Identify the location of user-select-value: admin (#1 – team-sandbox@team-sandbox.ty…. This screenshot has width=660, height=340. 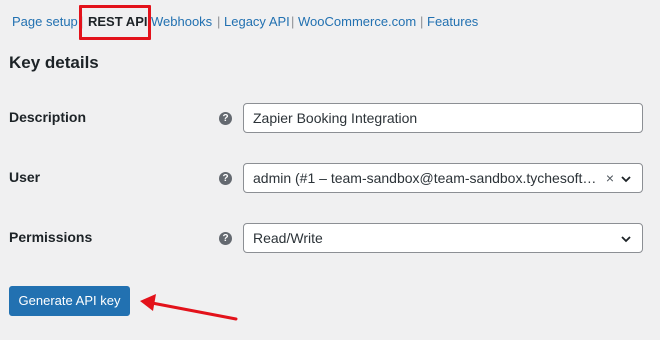
(428, 178).